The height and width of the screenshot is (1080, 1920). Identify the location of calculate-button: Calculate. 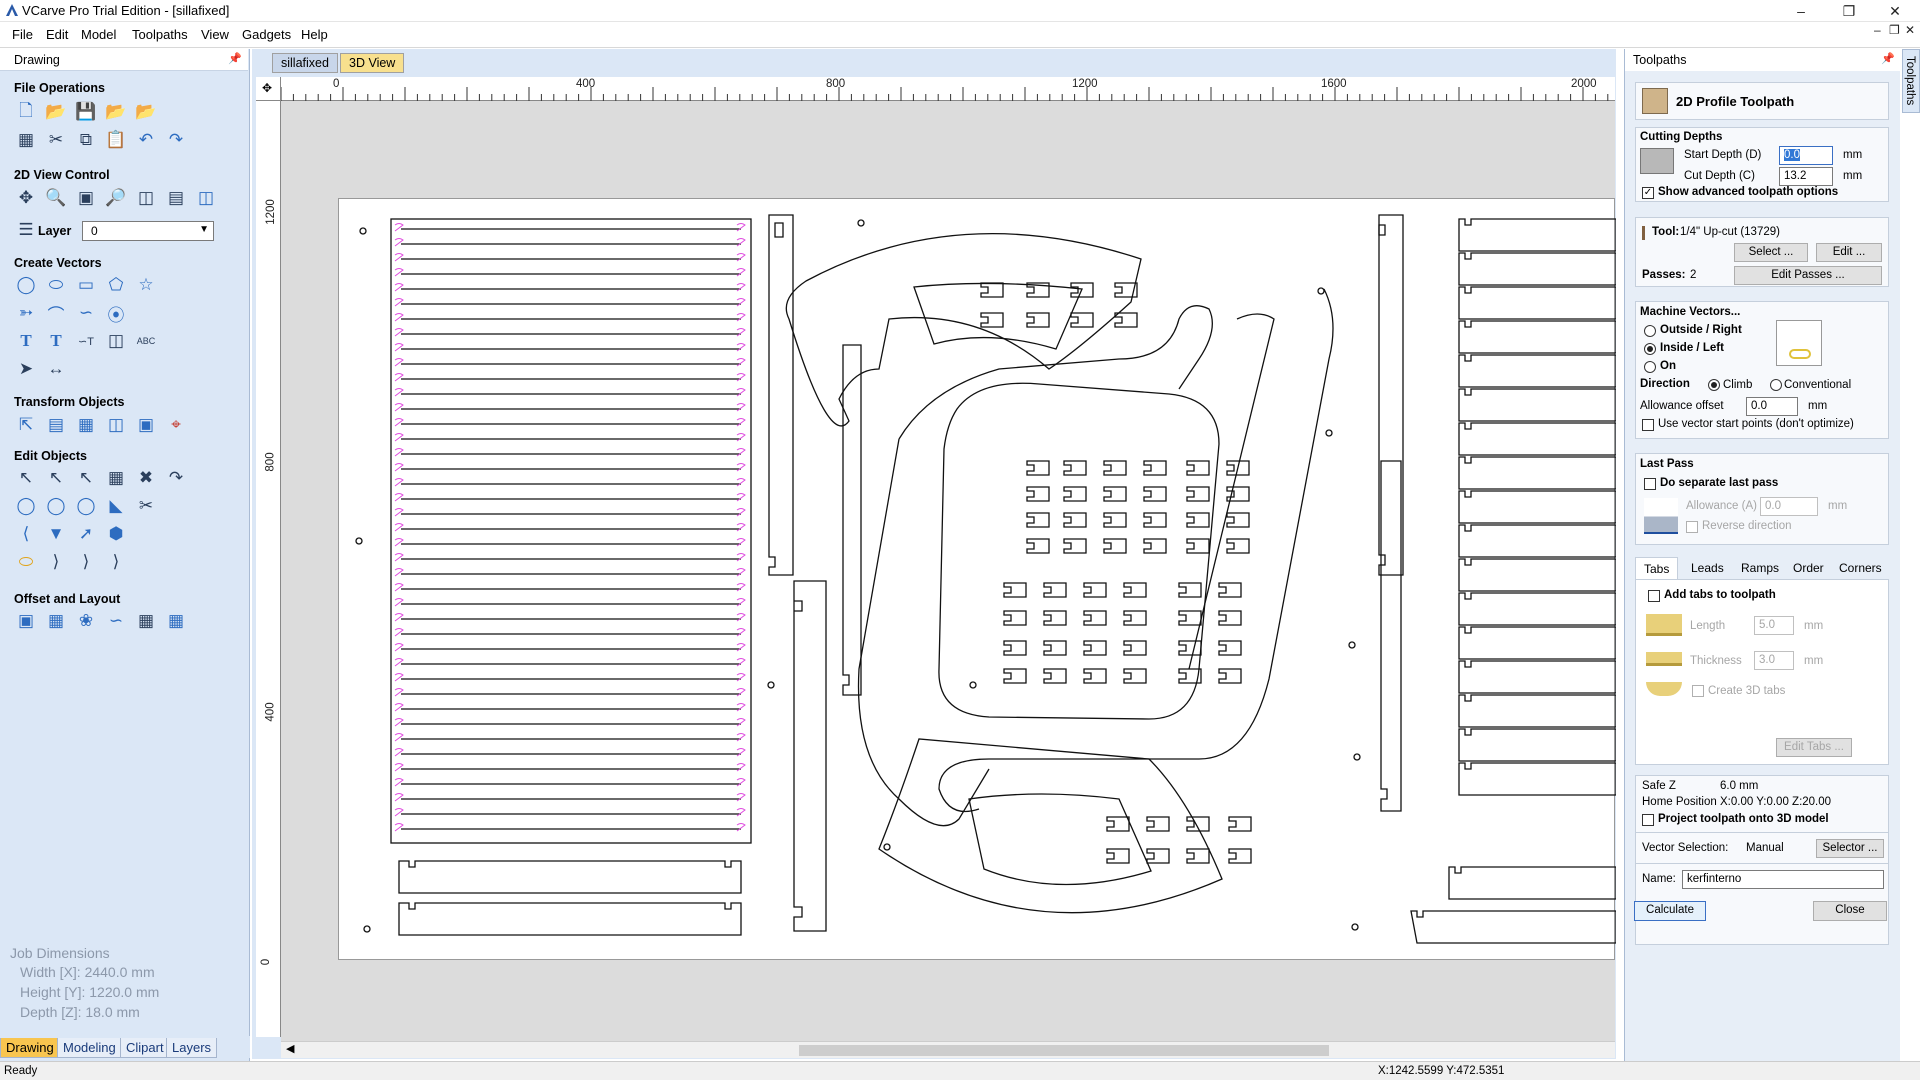
(1670, 911).